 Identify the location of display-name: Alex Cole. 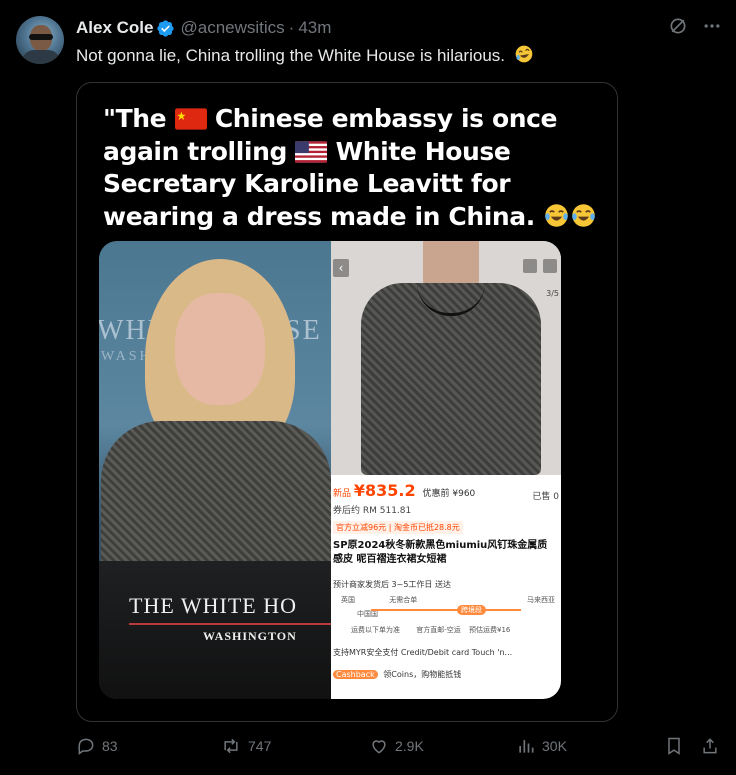
(114, 28).